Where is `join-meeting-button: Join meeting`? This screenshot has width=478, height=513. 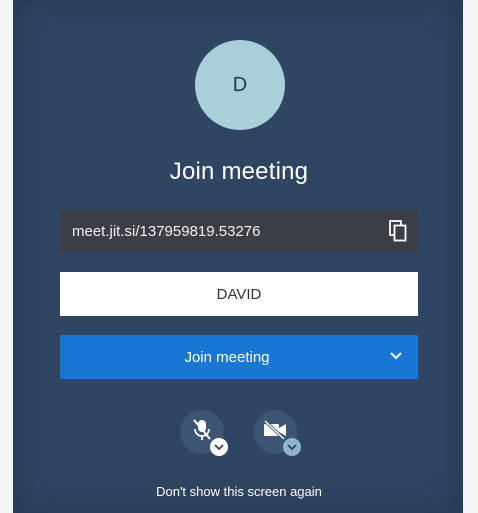 join-meeting-button: Join meeting is located at coordinates (217, 357).